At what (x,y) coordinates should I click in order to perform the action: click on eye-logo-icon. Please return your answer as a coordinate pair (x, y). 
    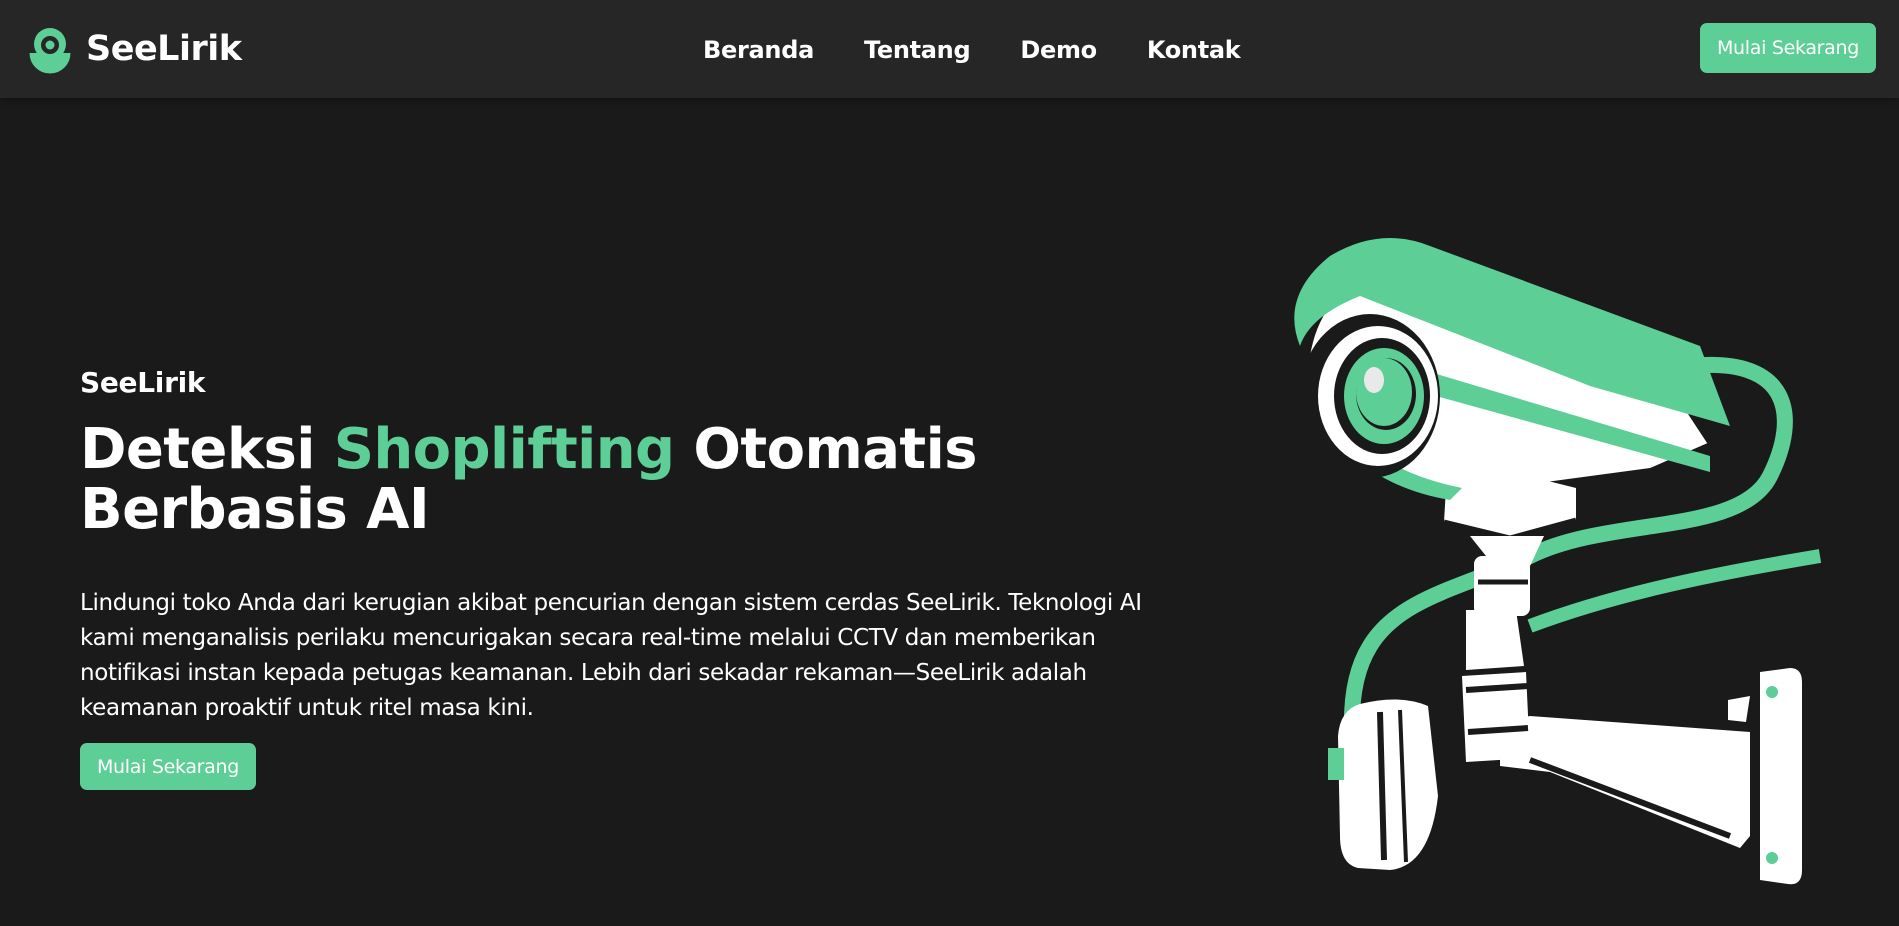
    Looking at the image, I should click on (50, 51).